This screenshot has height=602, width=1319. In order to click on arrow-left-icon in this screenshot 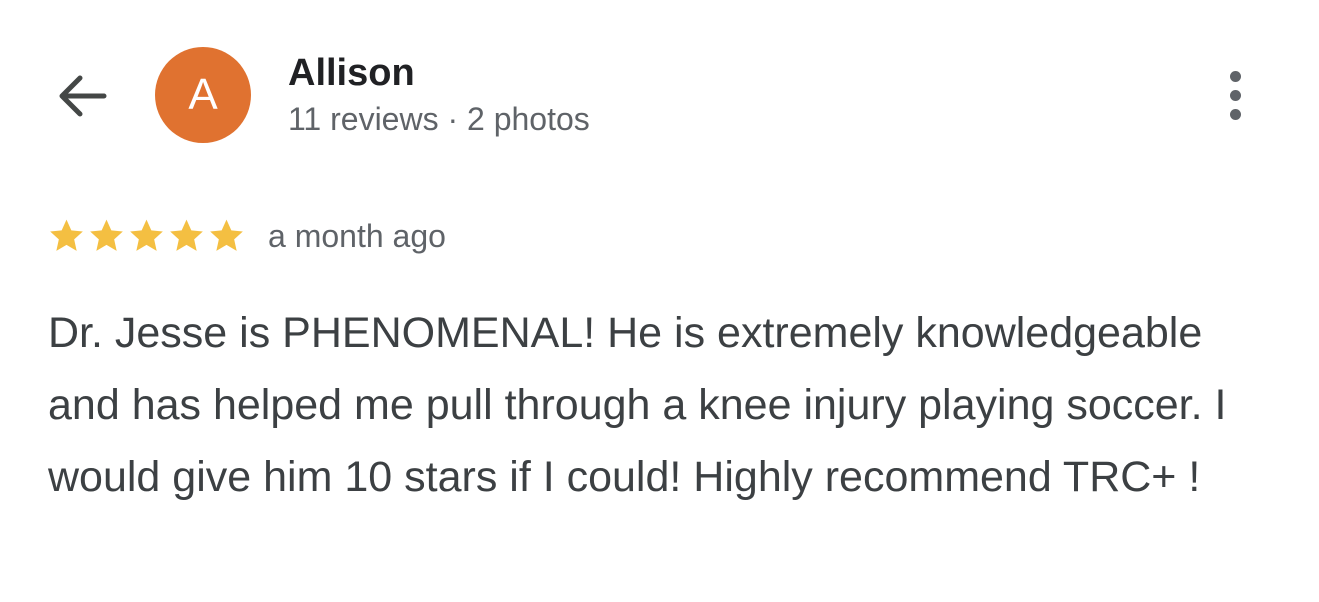, I will do `click(83, 96)`.